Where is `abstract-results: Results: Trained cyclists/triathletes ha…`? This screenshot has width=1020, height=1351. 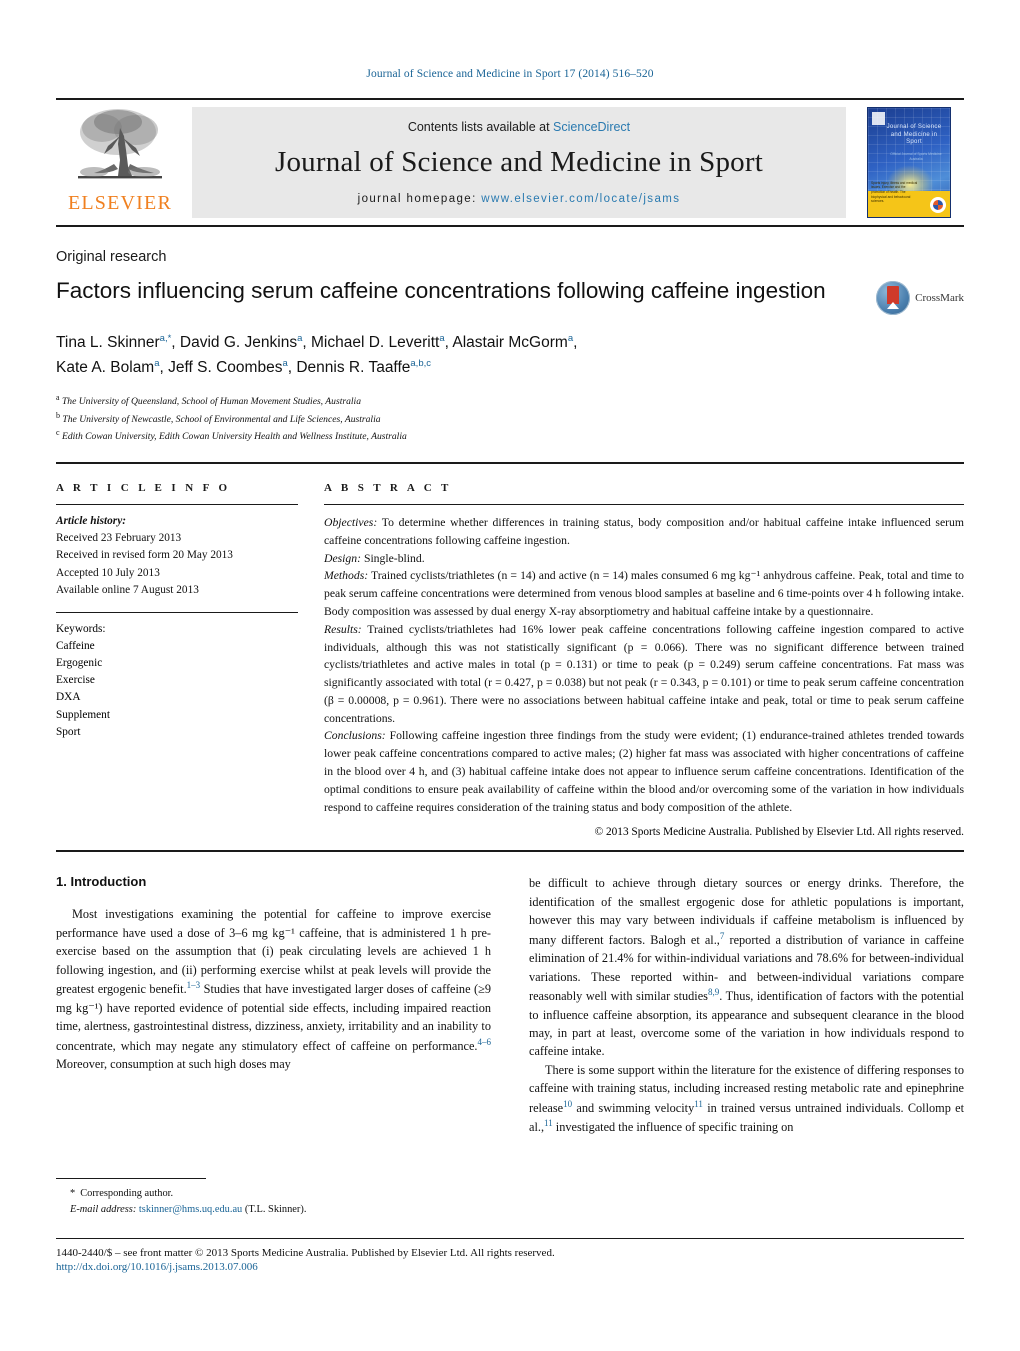 abstract-results: Results: Trained cyclists/triathletes ha… is located at coordinates (644, 674).